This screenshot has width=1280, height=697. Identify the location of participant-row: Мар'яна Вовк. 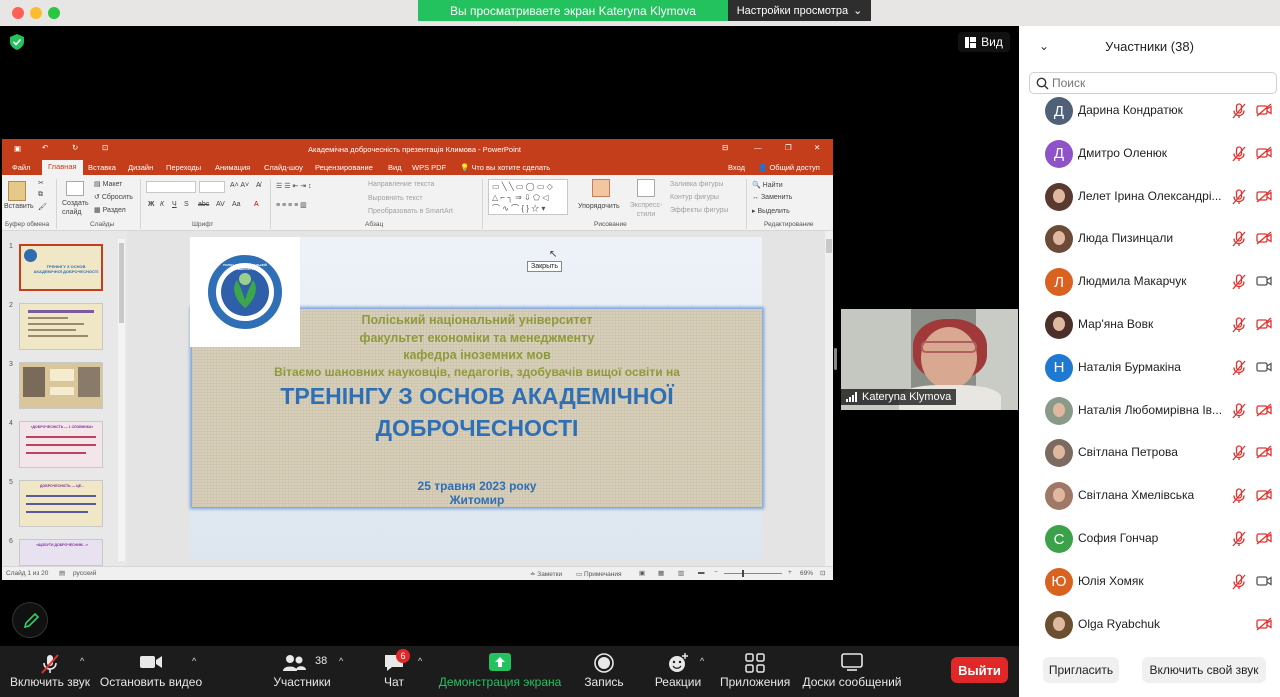
(1149, 325).